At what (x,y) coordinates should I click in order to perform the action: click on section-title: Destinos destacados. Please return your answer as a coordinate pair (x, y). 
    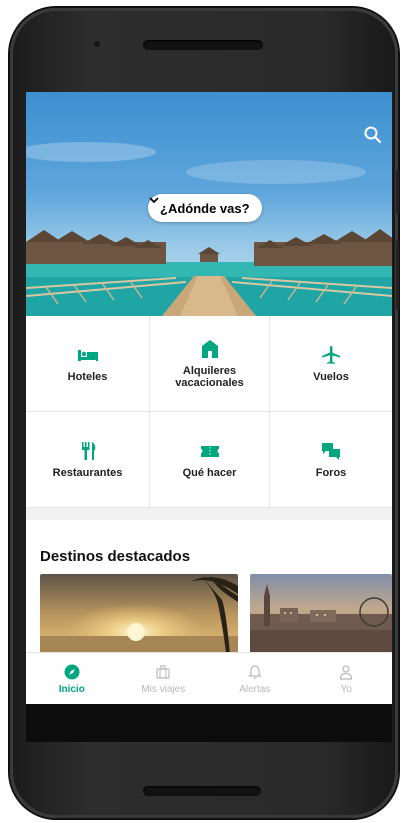
    Looking at the image, I should click on (115, 556).